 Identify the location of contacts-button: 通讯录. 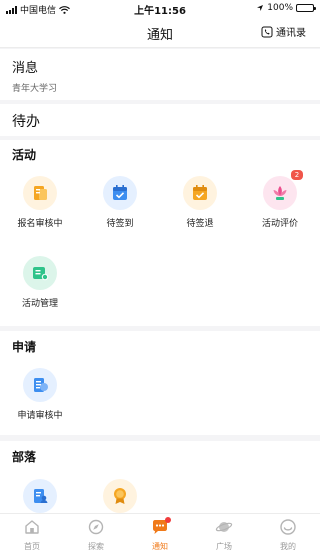
(283, 31).